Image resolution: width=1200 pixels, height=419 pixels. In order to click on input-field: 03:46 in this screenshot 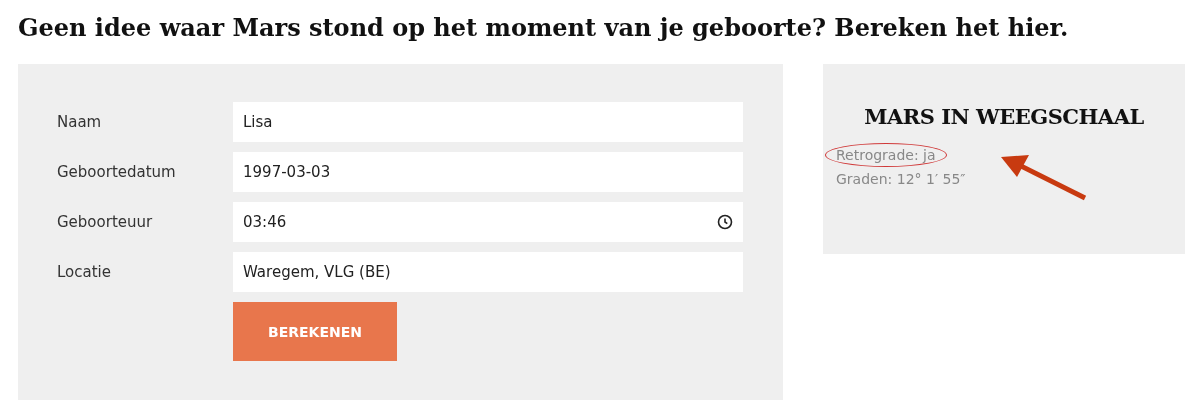, I will do `click(488, 222)`.